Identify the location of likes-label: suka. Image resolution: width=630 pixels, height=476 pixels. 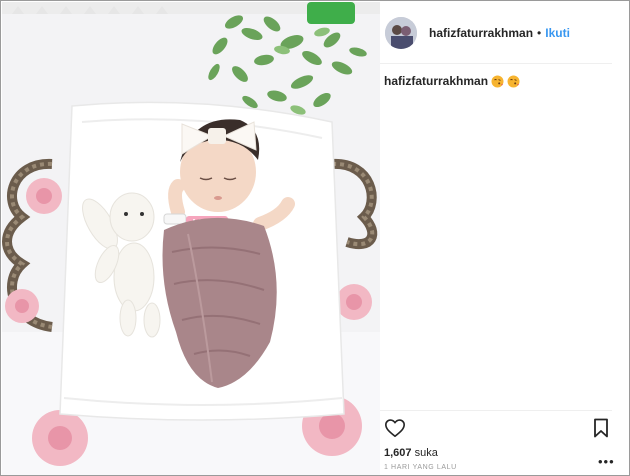
(426, 453).